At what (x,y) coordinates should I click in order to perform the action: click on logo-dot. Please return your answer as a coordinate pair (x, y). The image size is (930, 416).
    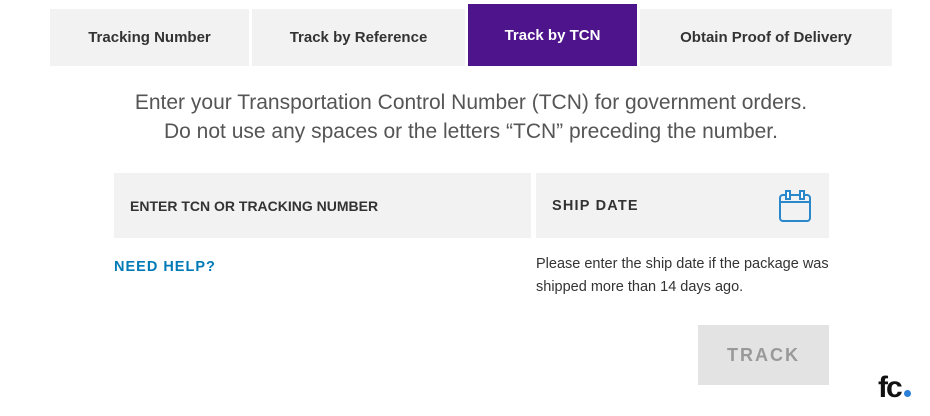
    Looking at the image, I should click on (907, 393).